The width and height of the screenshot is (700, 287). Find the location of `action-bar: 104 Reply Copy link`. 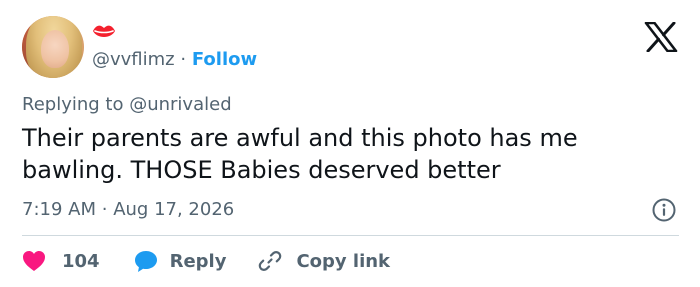

action-bar: 104 Reply Copy link is located at coordinates (206, 261).